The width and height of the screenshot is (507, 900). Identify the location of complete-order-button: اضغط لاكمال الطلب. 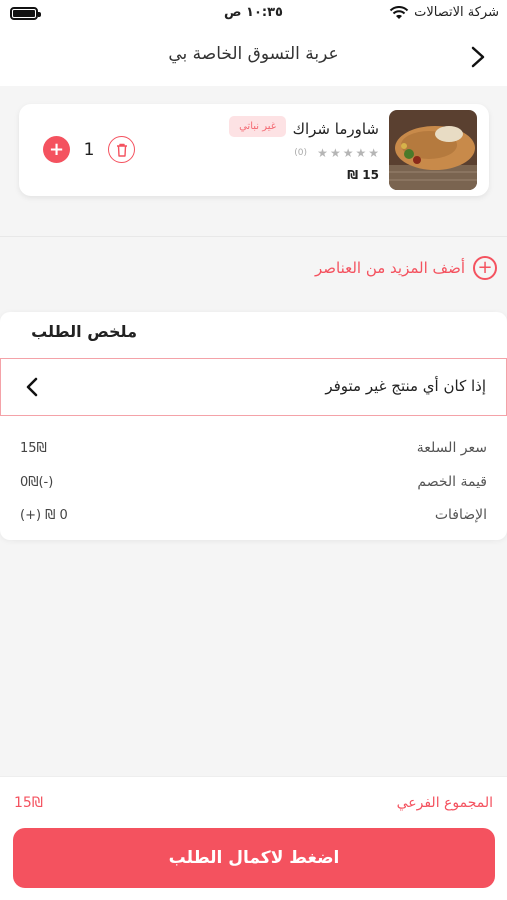
(254, 858).